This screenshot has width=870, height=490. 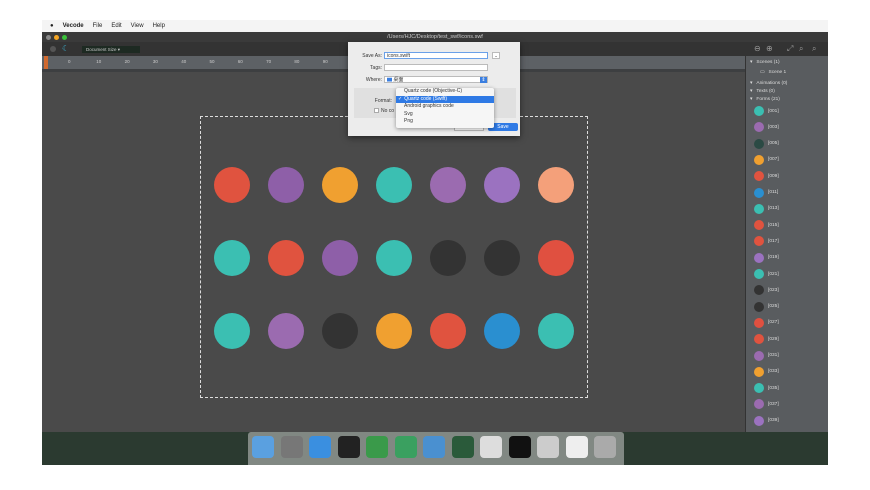 What do you see at coordinates (766, 241) in the screenshot?
I see `layer-item: [017]` at bounding box center [766, 241].